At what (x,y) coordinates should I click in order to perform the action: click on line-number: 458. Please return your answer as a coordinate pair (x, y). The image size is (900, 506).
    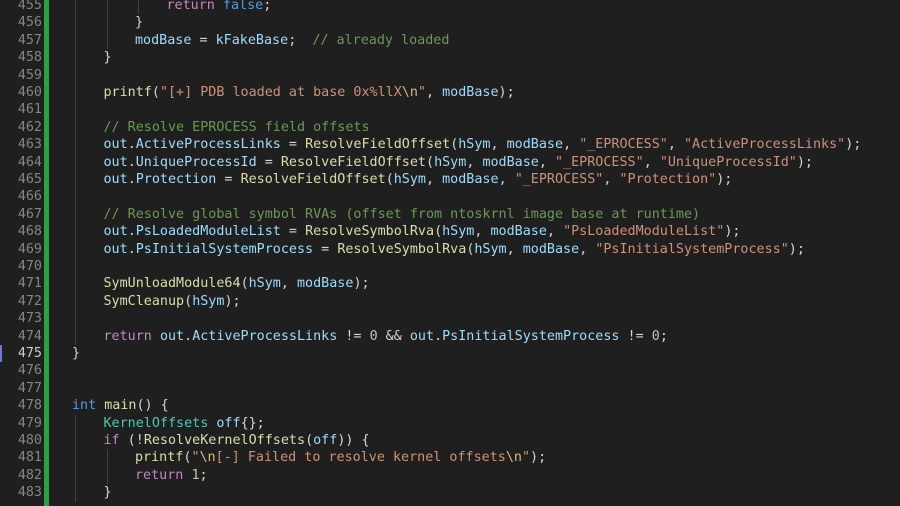
    Looking at the image, I should click on (21, 57).